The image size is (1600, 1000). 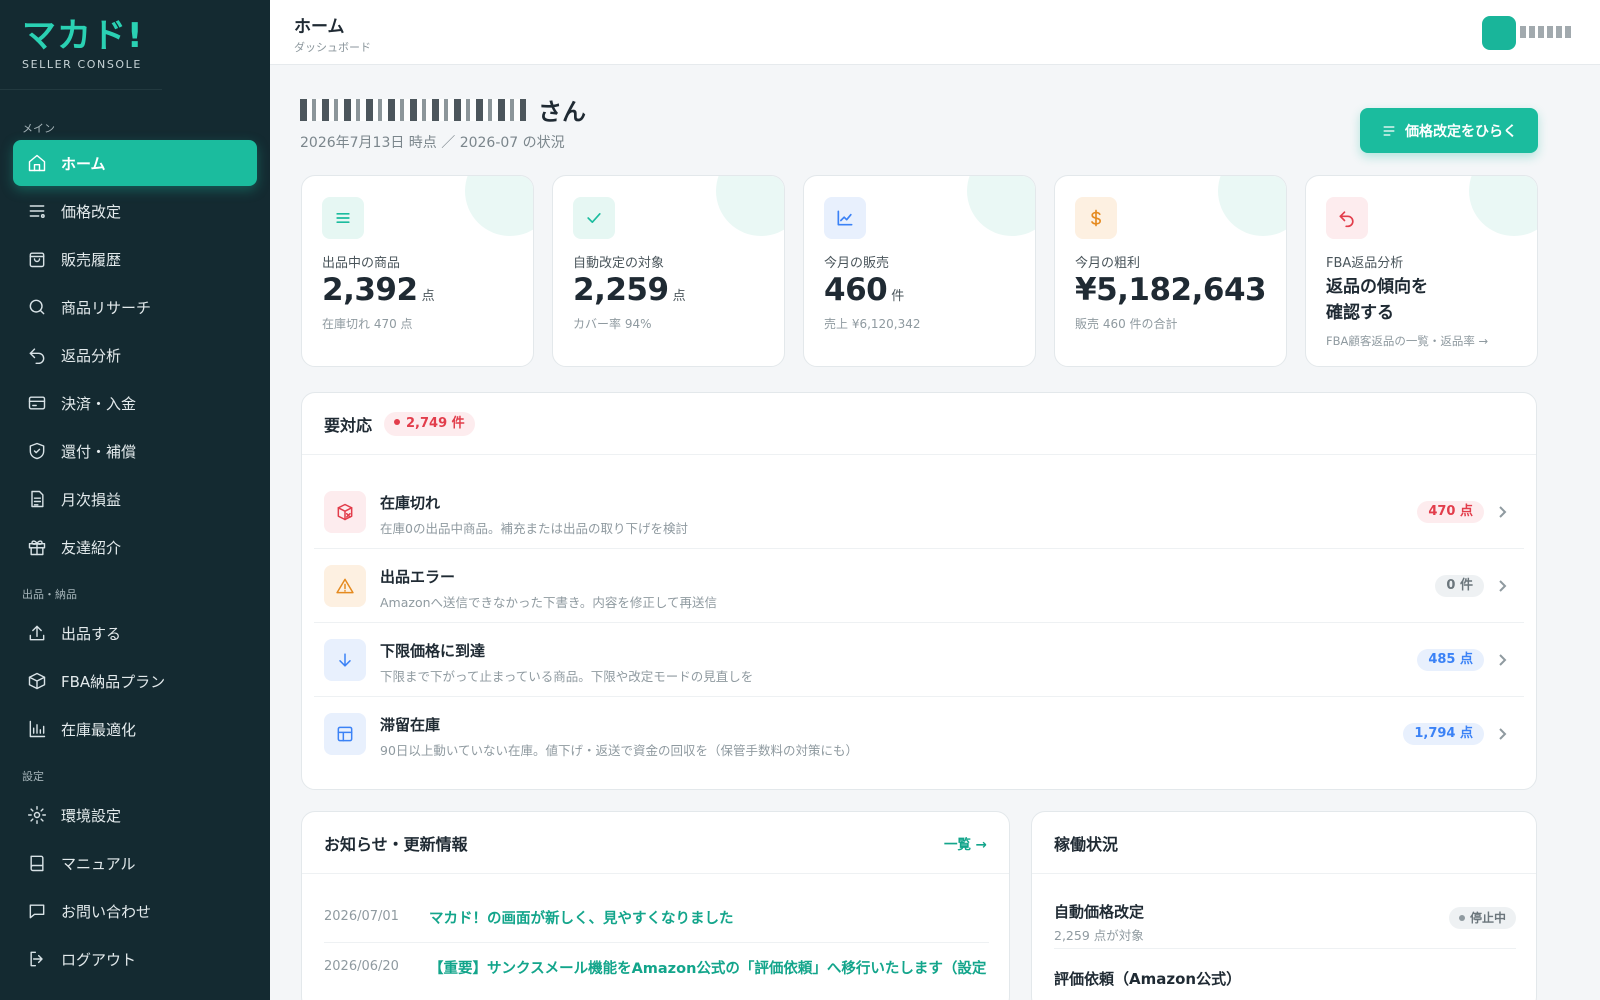 I want to click on sidebar-item-pricing: 価格改定, so click(x=135, y=211).